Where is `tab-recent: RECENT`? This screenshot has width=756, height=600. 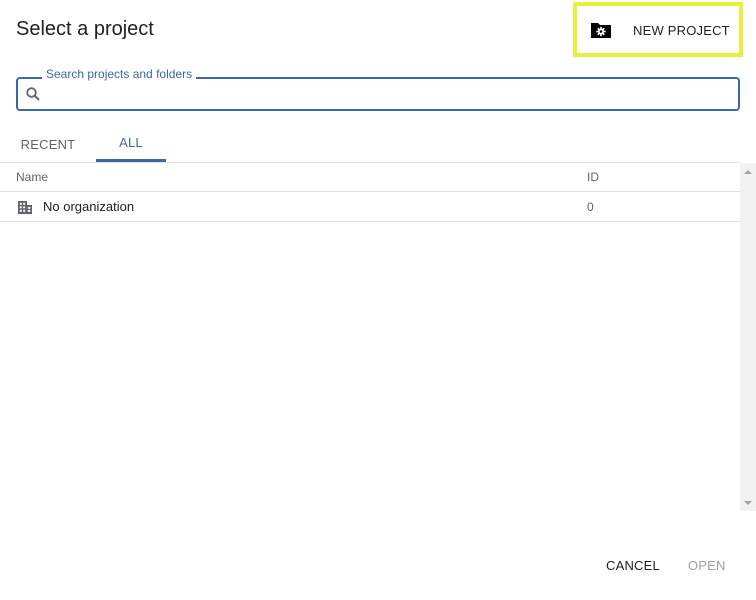
tab-recent: RECENT is located at coordinates (48, 144).